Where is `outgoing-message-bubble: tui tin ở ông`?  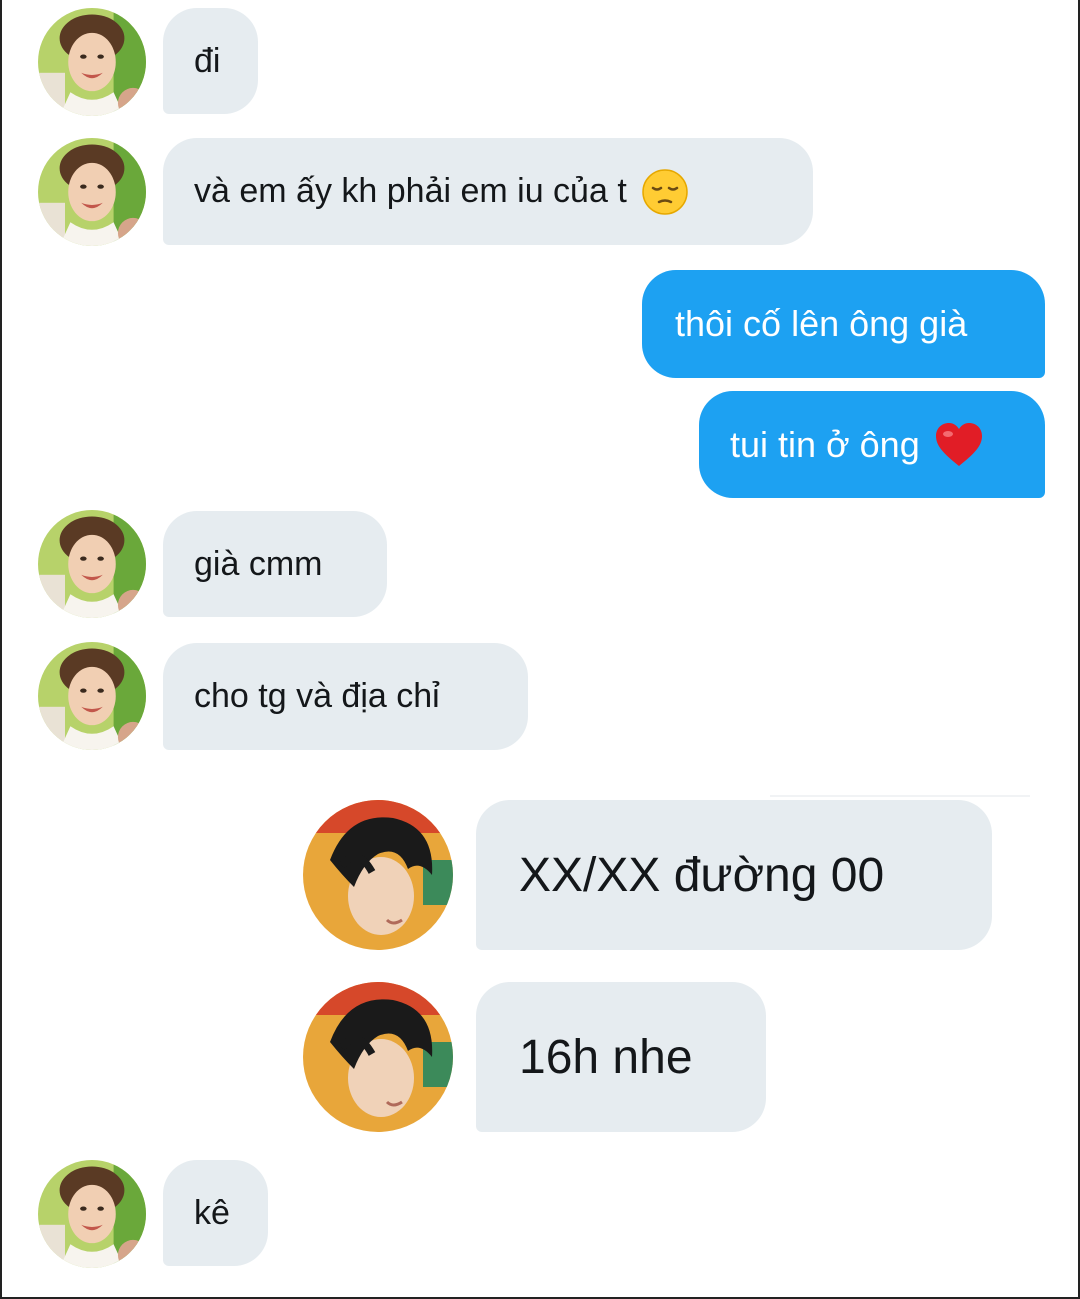
outgoing-message-bubble: tui tin ở ông is located at coordinates (872, 444).